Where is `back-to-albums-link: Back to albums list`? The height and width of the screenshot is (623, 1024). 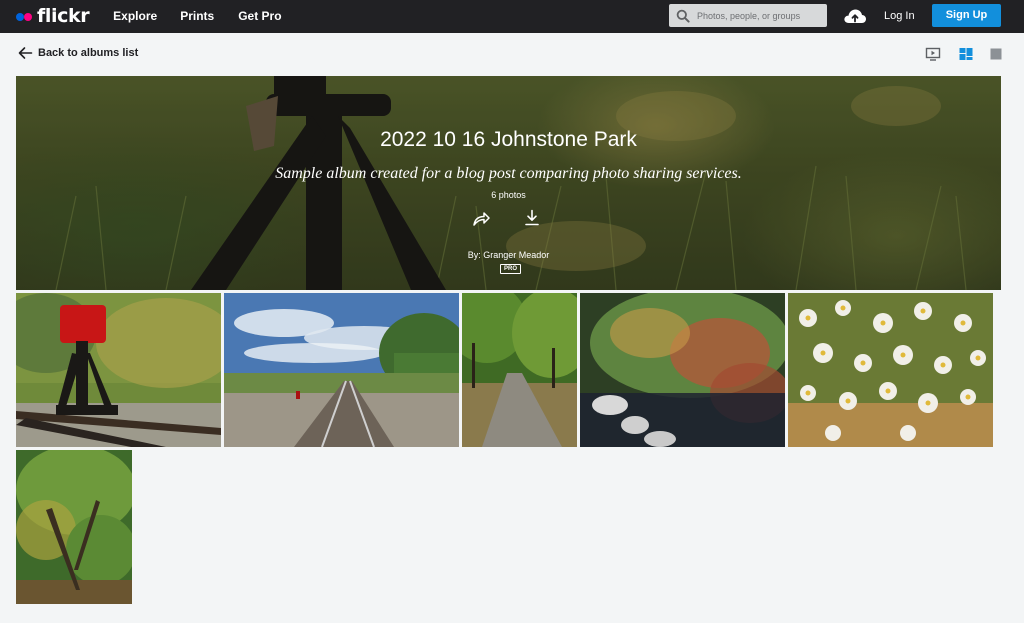 back-to-albums-link: Back to albums list is located at coordinates (77, 53).